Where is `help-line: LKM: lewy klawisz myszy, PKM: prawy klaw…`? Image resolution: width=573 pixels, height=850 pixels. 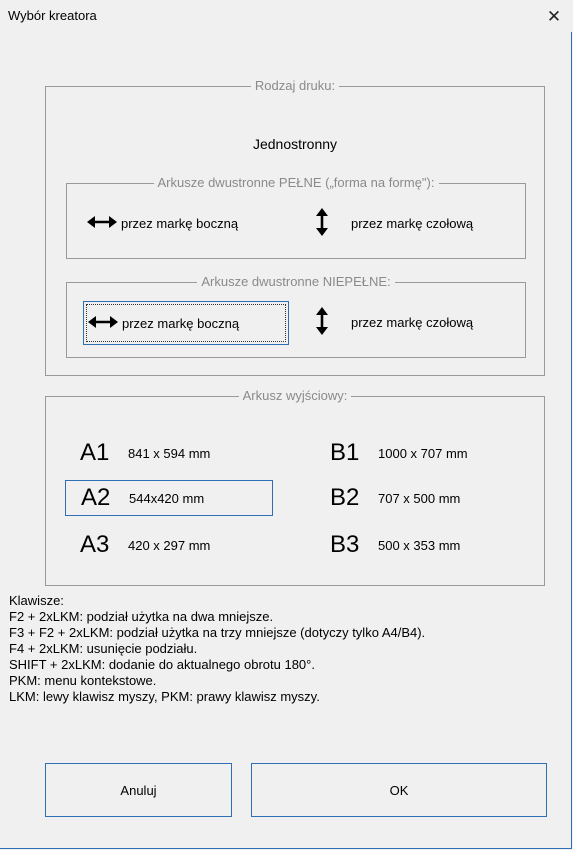 help-line: LKM: lewy klawisz myszy, PKM: prawy klaw… is located at coordinates (164, 696).